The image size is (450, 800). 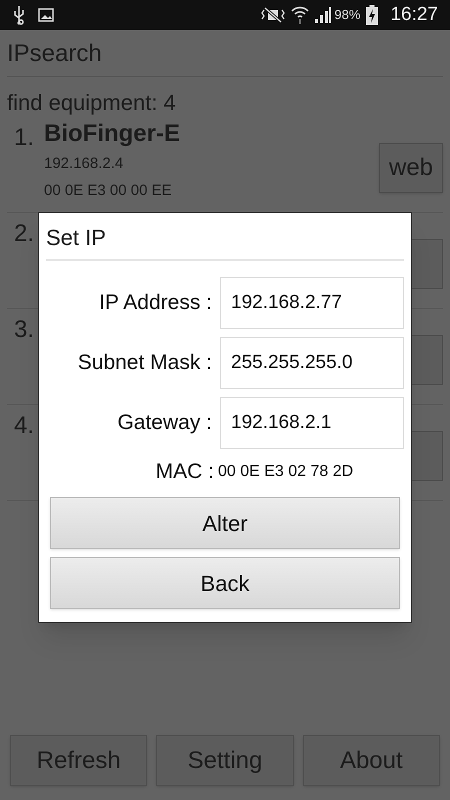 What do you see at coordinates (25, 135) in the screenshot?
I see `device-number: 1.` at bounding box center [25, 135].